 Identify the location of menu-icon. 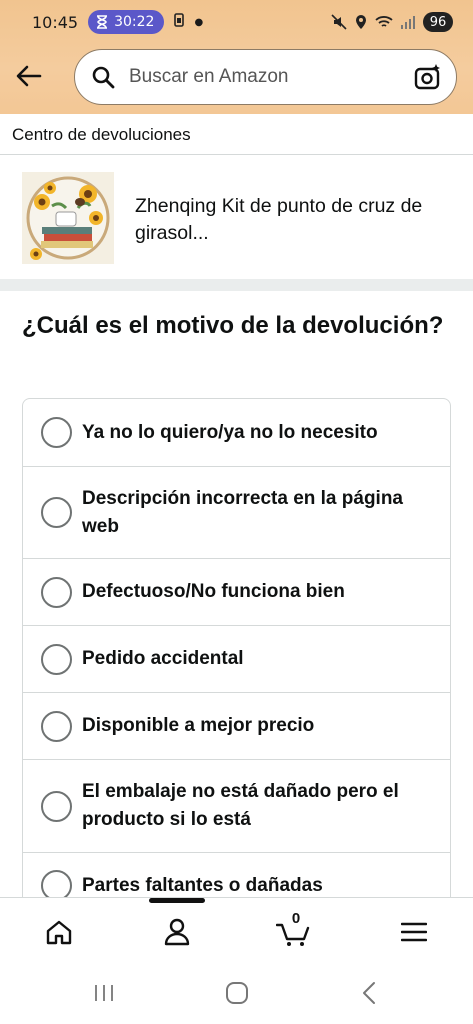
(414, 932).